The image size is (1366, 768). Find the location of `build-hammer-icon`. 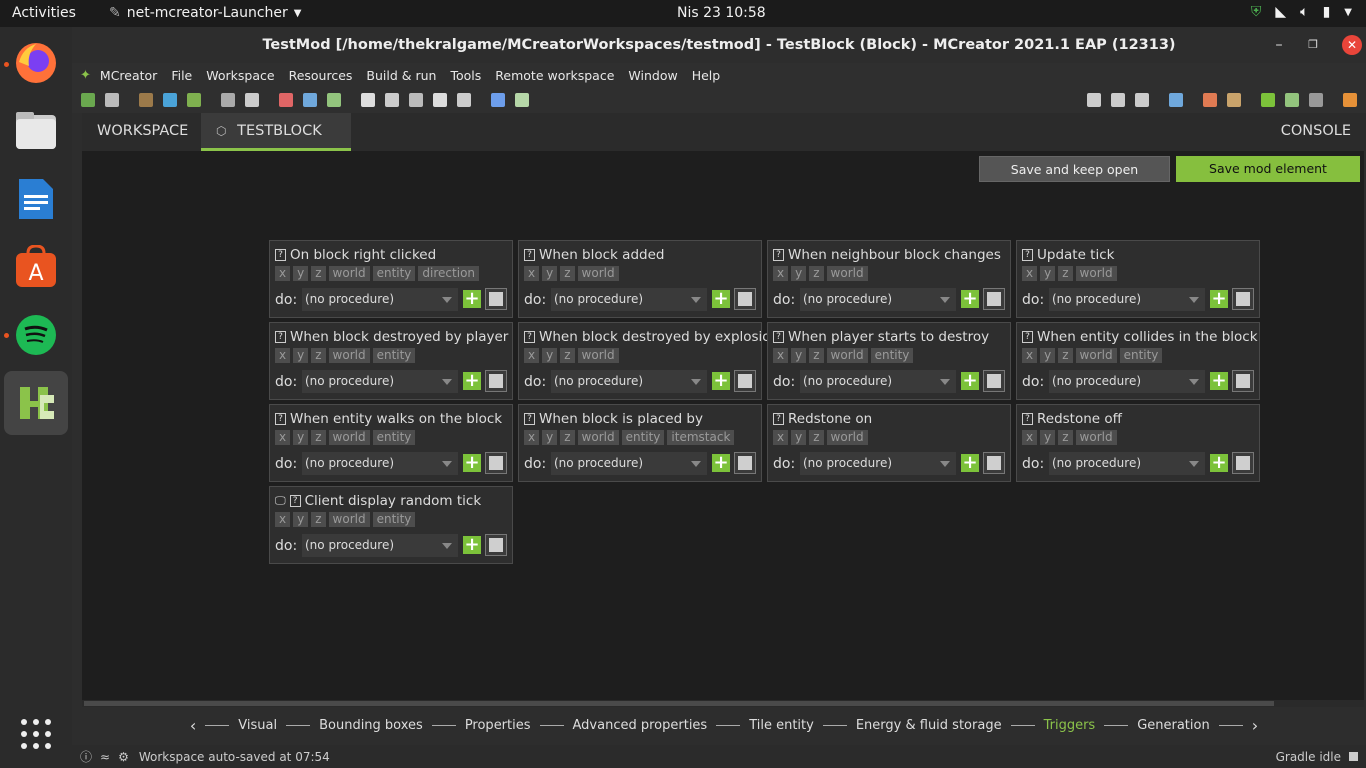

build-hammer-icon is located at coordinates (1234, 100).